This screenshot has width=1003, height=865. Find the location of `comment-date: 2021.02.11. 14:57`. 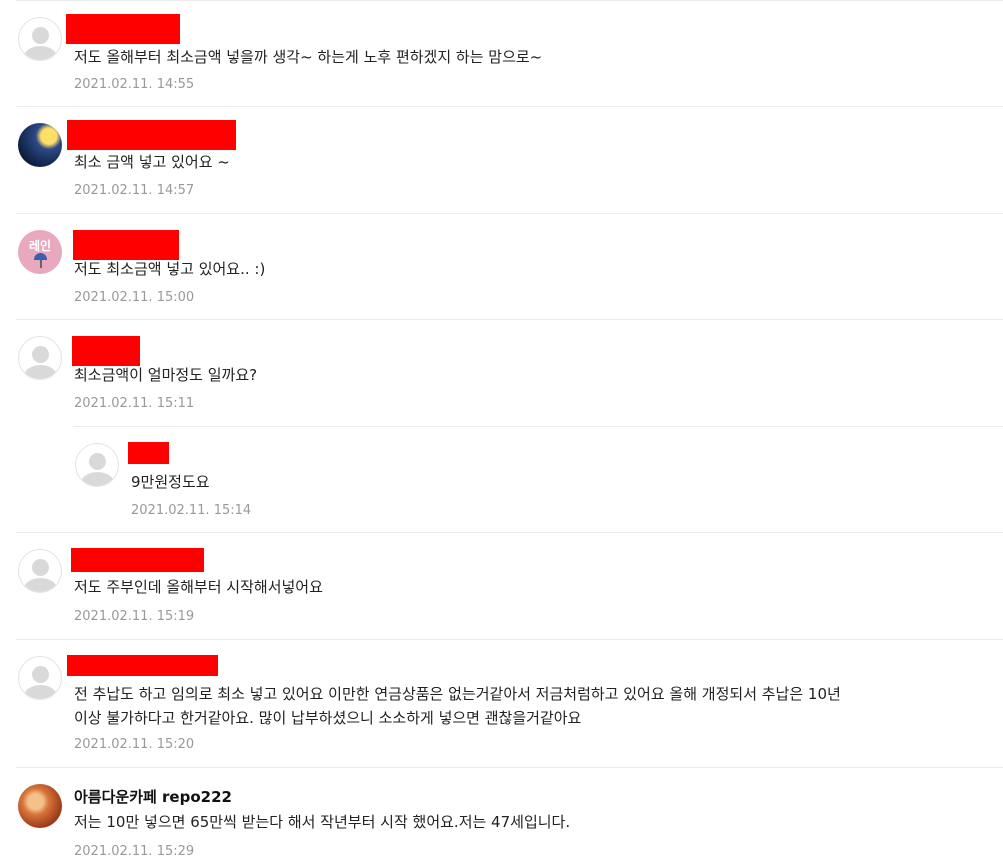

comment-date: 2021.02.11. 14:57 is located at coordinates (134, 190).